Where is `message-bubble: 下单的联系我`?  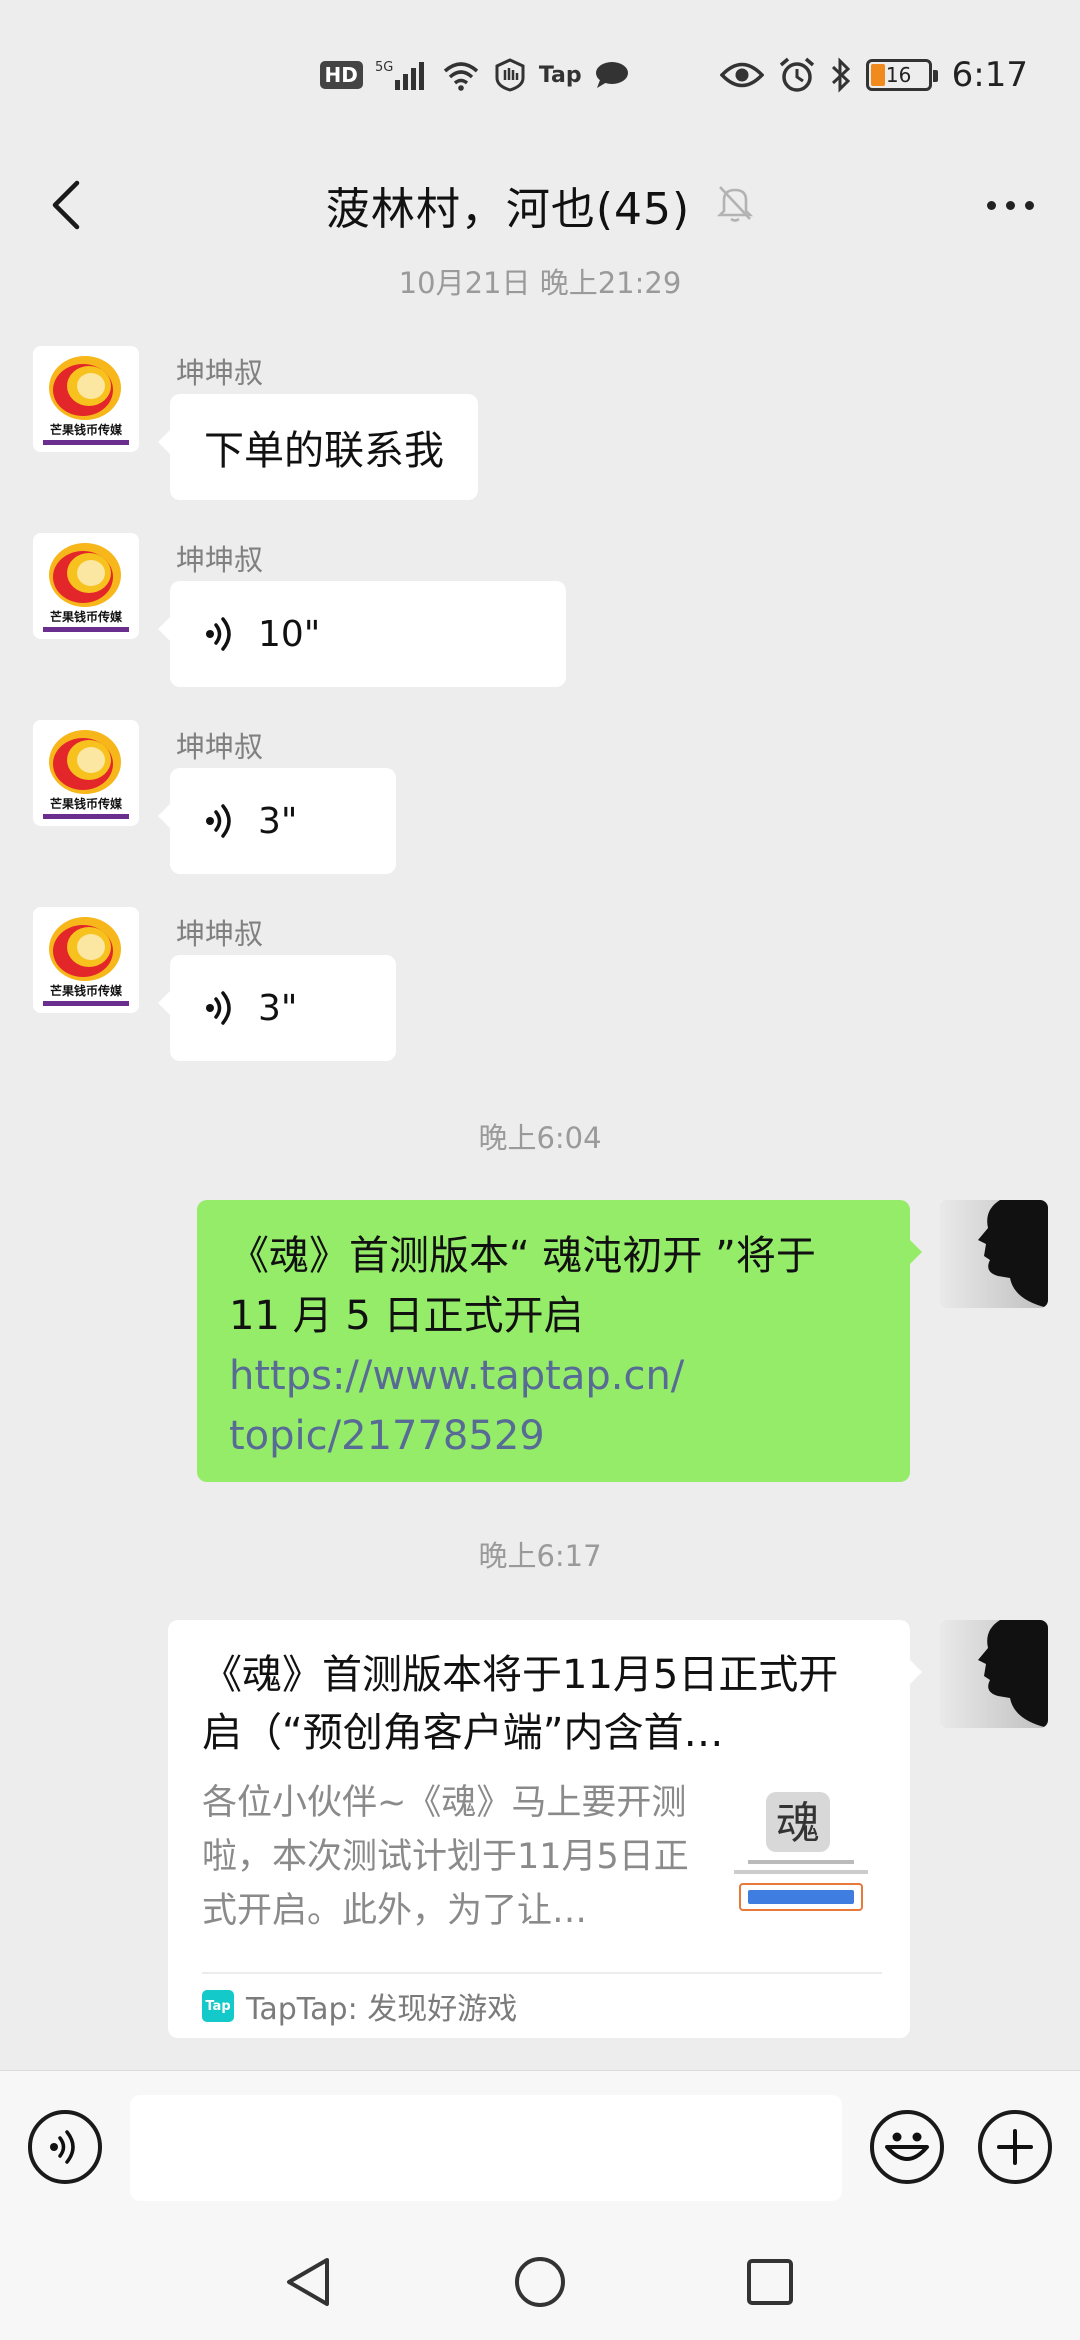 message-bubble: 下单的联系我 is located at coordinates (318, 447).